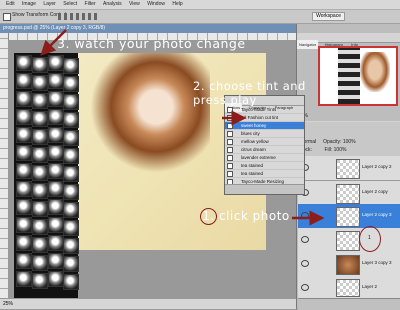 The width and height of the screenshot is (400, 310). What do you see at coordinates (249, 93) in the screenshot?
I see `annotation-step-2: 2. choose tint and press play` at bounding box center [249, 93].